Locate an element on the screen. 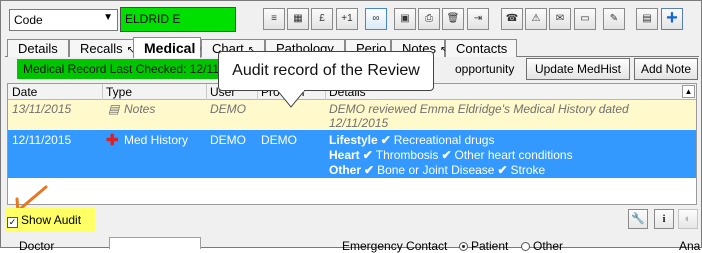  patient-name-field: ELDRID E is located at coordinates (178, 19).